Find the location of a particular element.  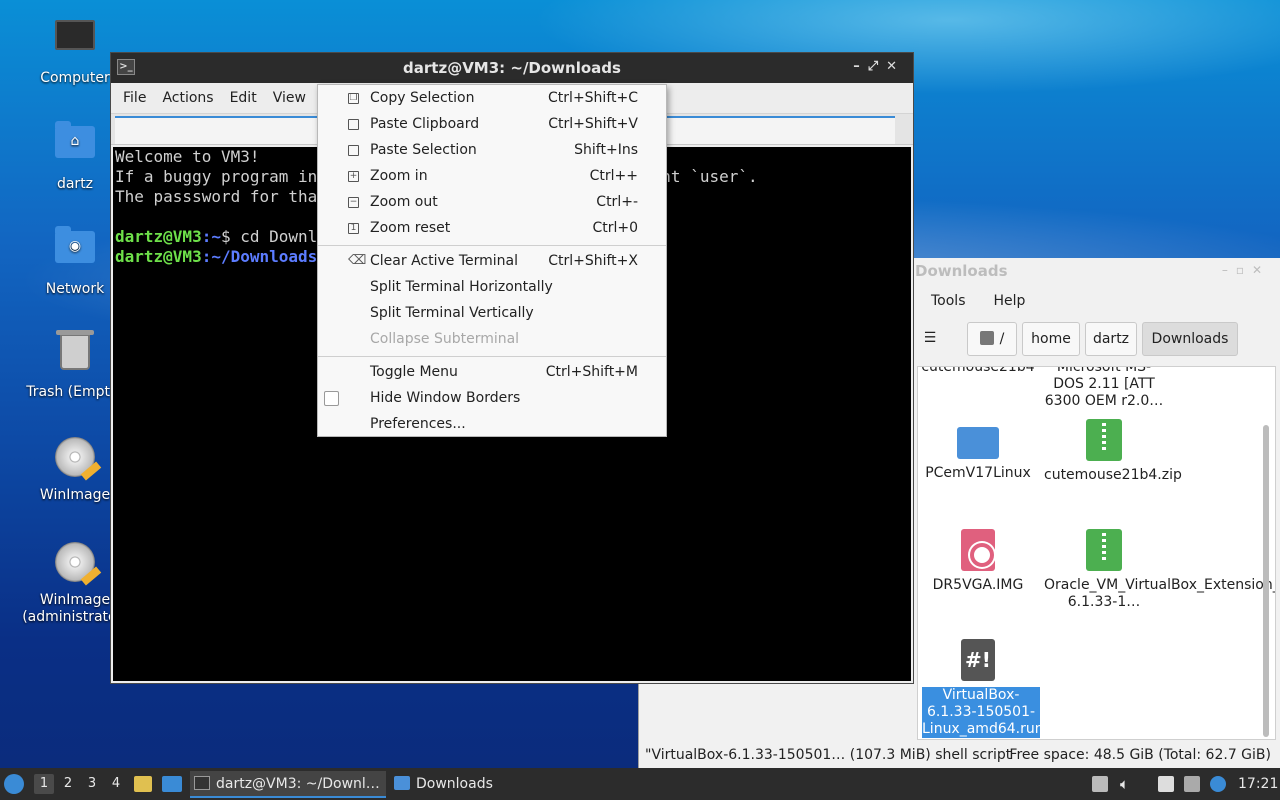

zoom-reset-icon: 1 is located at coordinates (353, 228).